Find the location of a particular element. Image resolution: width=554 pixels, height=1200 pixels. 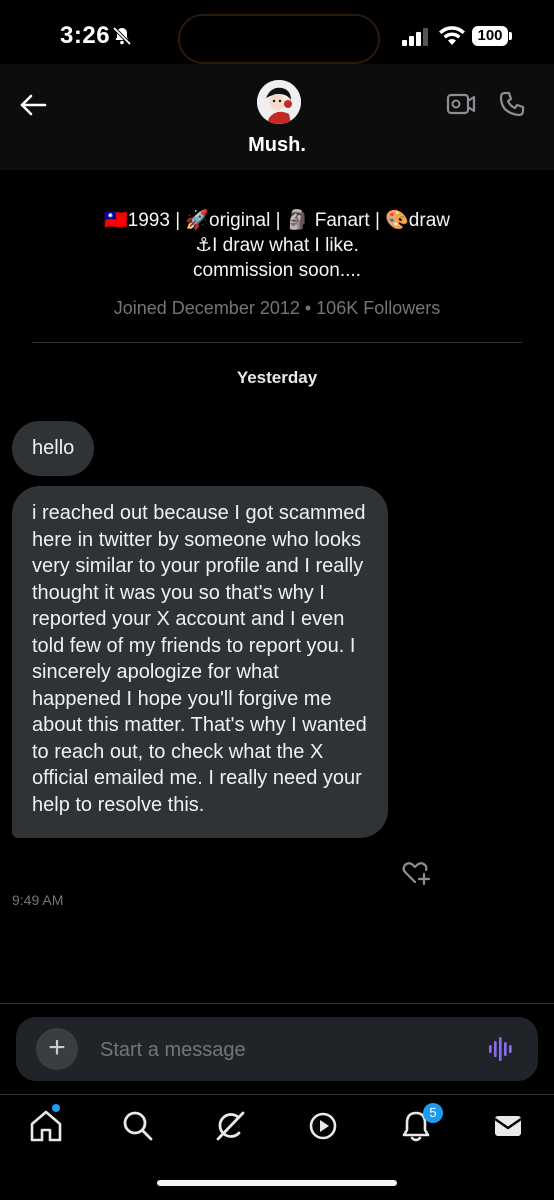

grok-icon is located at coordinates (230, 1126).